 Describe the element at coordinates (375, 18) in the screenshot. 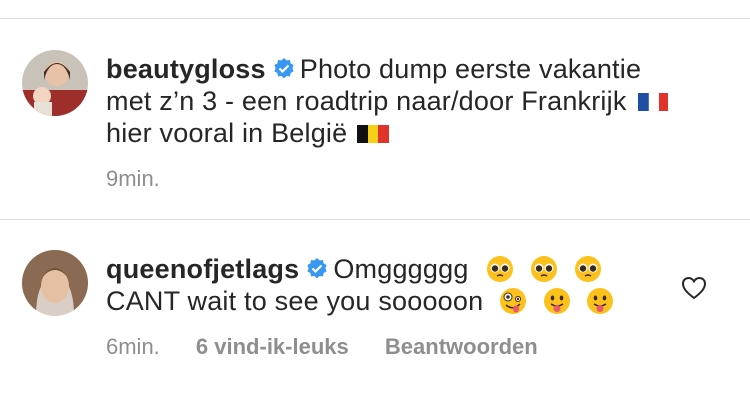

I see `top-divider` at that location.